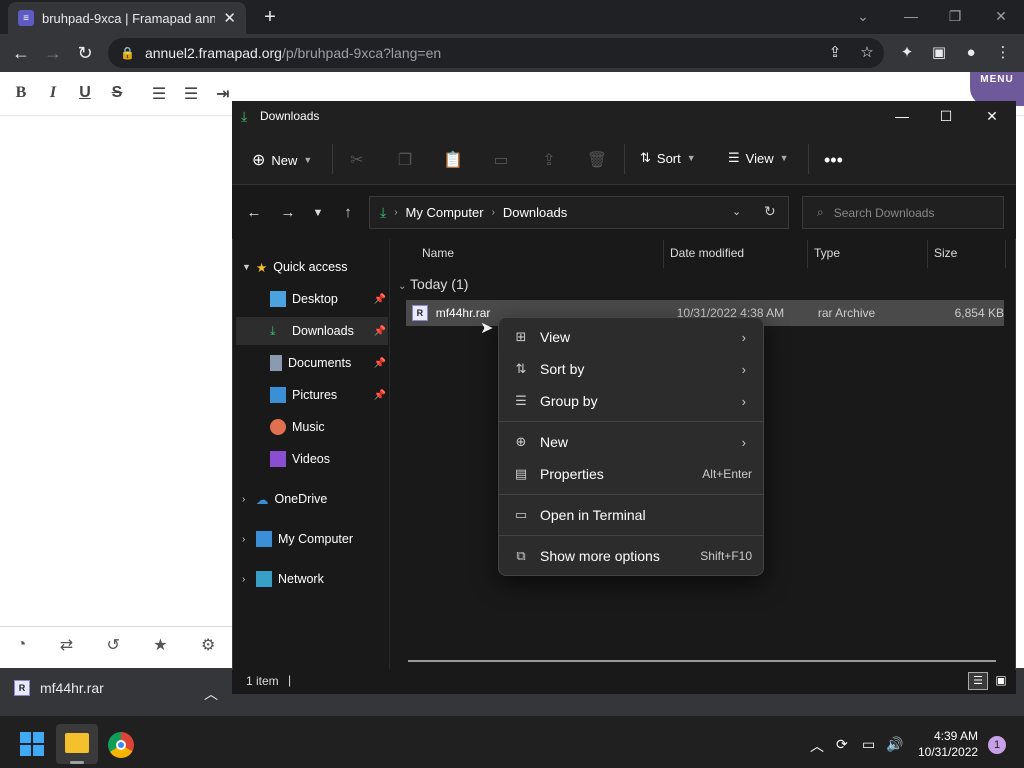 This screenshot has height=768, width=1024. I want to click on menu-label: Group by, so click(569, 401).